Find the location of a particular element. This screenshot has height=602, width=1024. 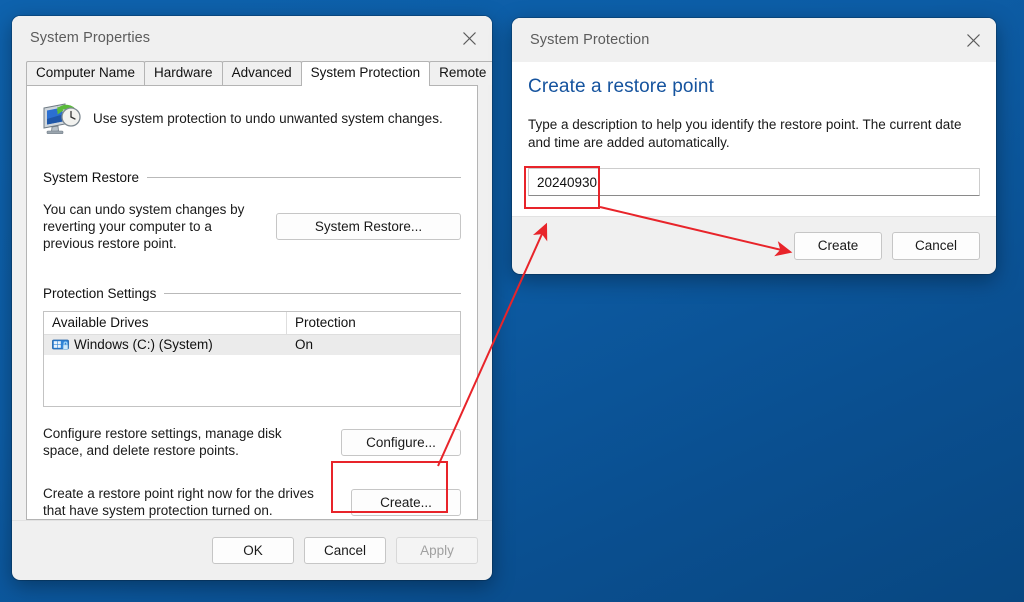

tab-advanced: Advanced is located at coordinates (261, 73).